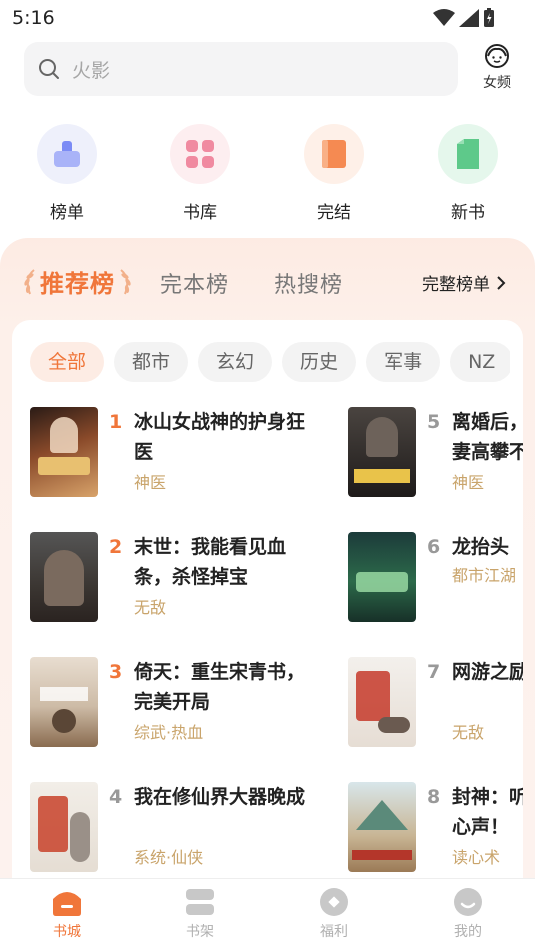 The height and width of the screenshot is (951, 535). Describe the element at coordinates (200, 154) in the screenshot. I see `library-icon` at that location.